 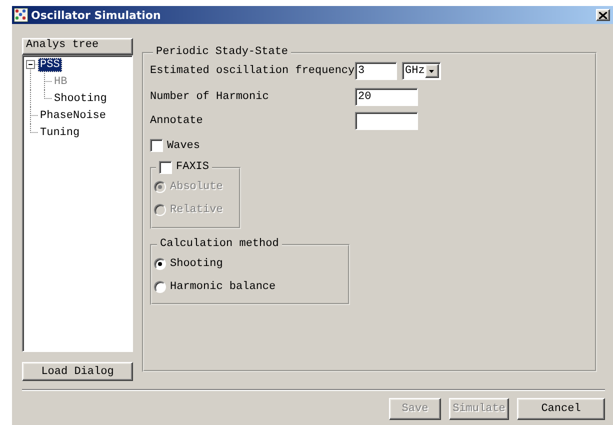 I want to click on tree-header: Analys tree, so click(x=77, y=46).